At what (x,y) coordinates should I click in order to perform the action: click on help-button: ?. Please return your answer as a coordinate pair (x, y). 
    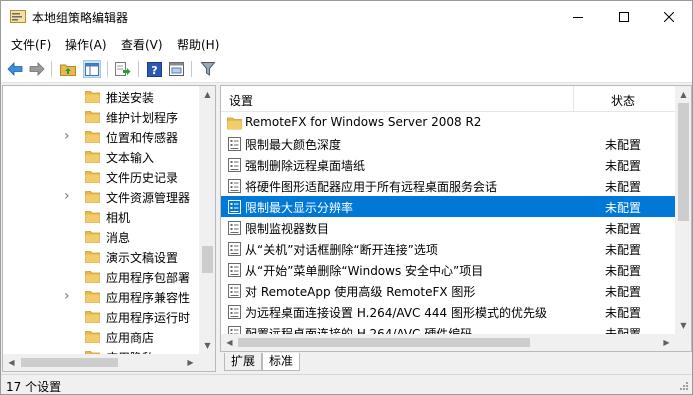
    Looking at the image, I should click on (154, 69).